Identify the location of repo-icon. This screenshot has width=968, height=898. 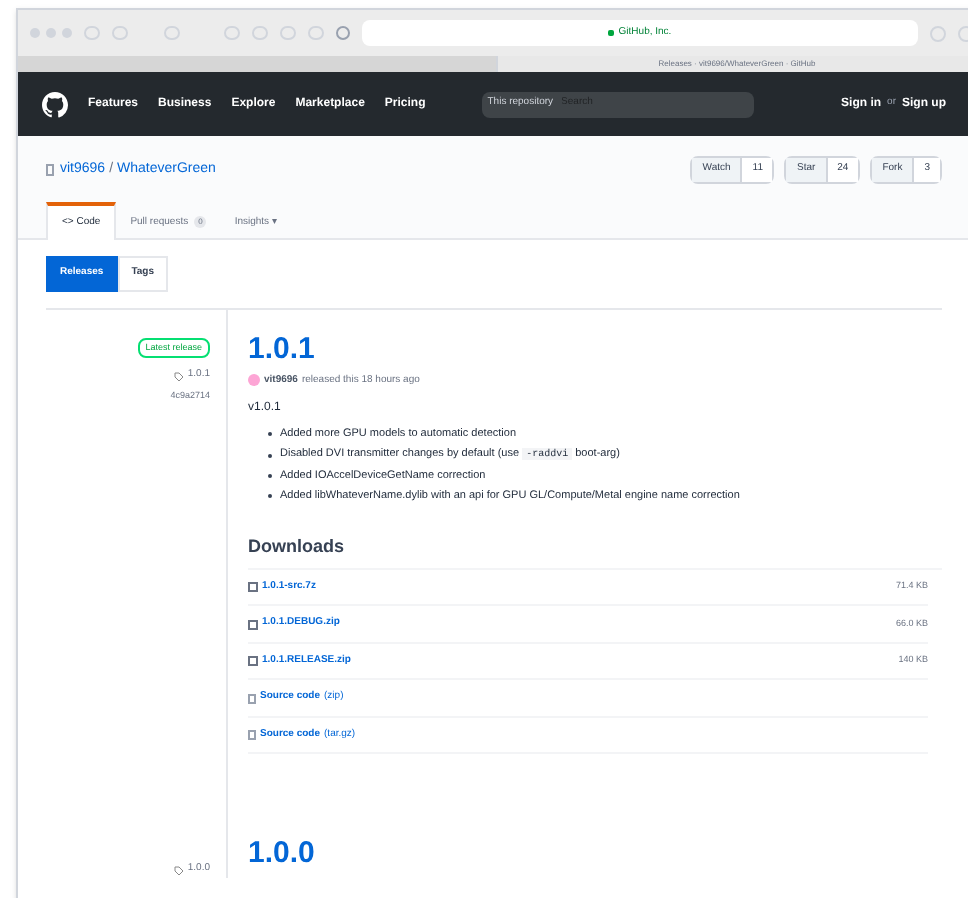
(50, 169).